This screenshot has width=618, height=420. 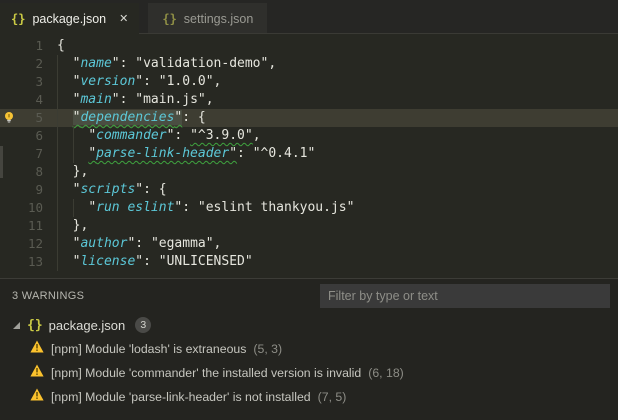 I want to click on problems-filter-input, so click(x=465, y=296).